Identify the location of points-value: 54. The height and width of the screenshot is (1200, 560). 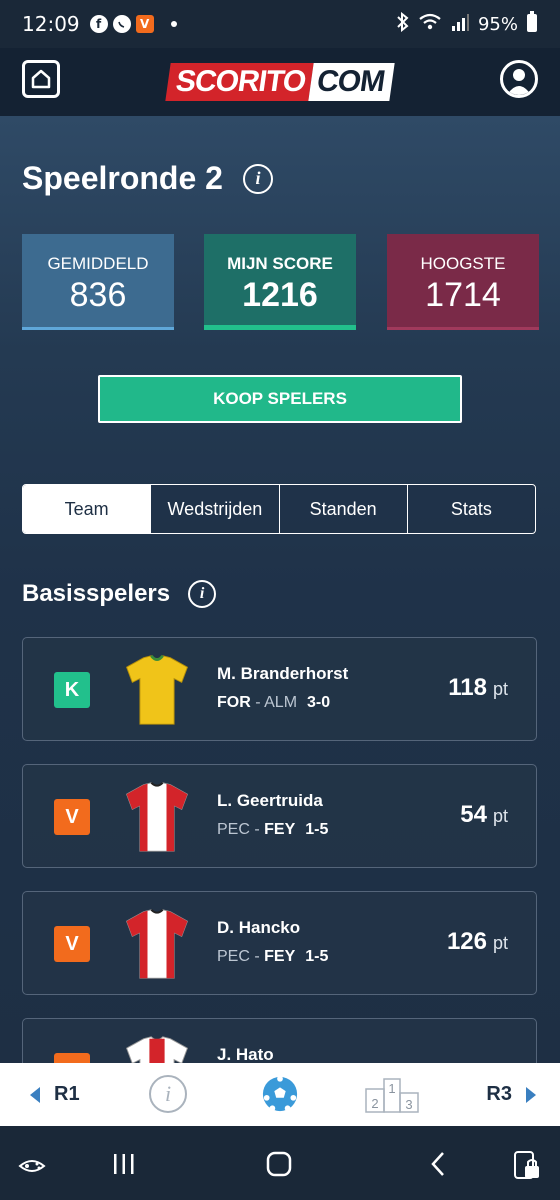
(473, 814).